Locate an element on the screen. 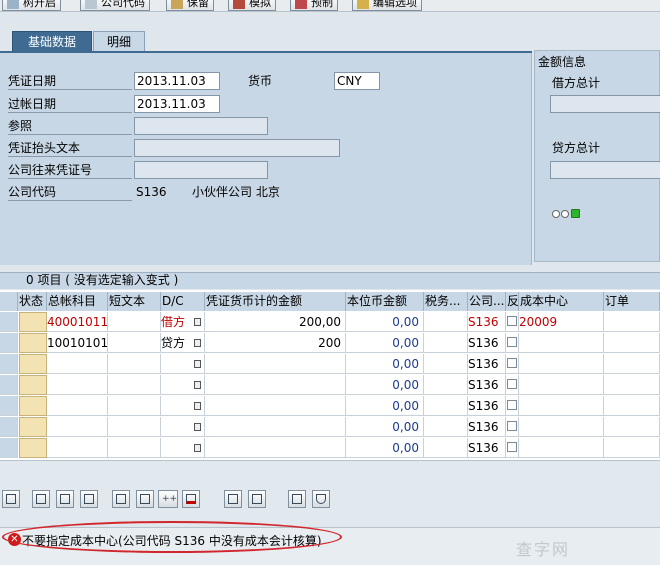 The width and height of the screenshot is (660, 565). detail-icon is located at coordinates (11, 499).